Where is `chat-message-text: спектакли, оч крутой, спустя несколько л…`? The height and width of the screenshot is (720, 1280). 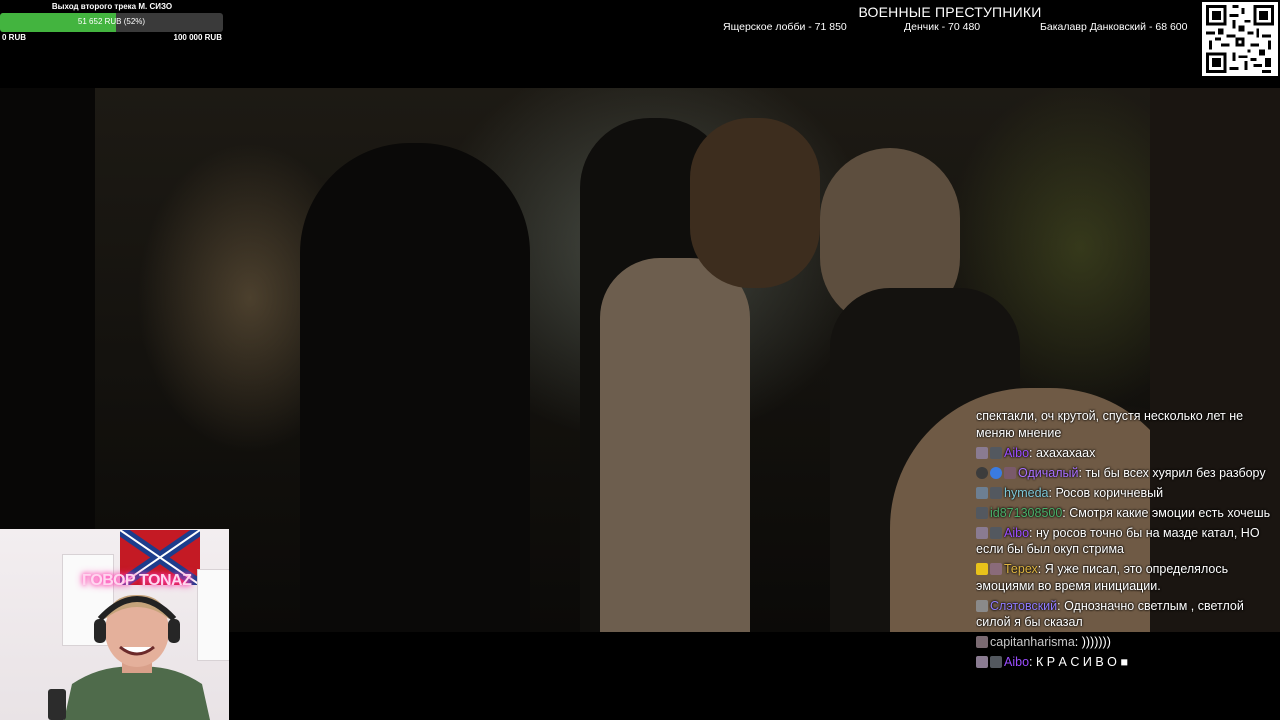 chat-message-text: спектакли, оч крутой, спустя несколько л… is located at coordinates (1110, 424).